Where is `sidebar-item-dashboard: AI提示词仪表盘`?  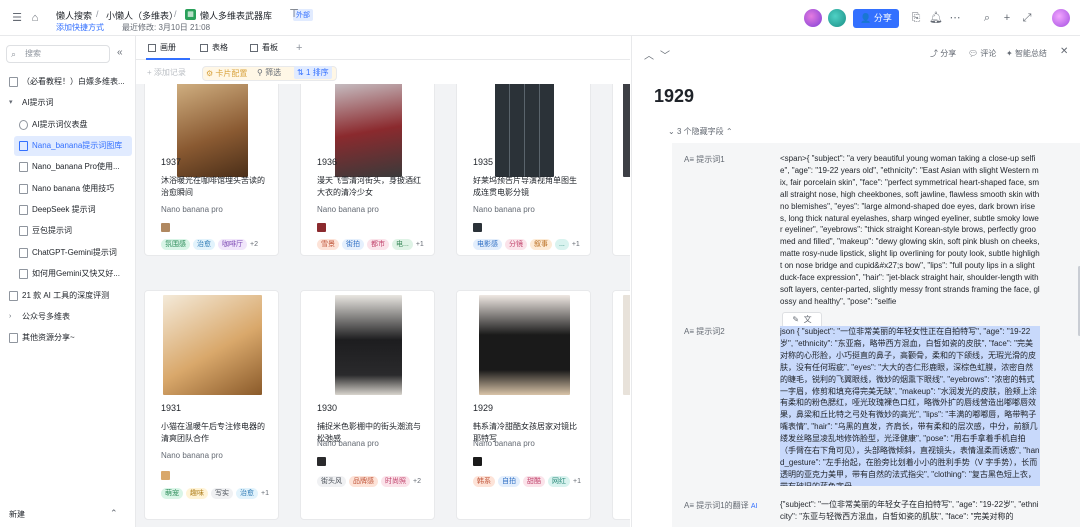 sidebar-item-dashboard: AI提示词仪表盘 is located at coordinates (73, 125).